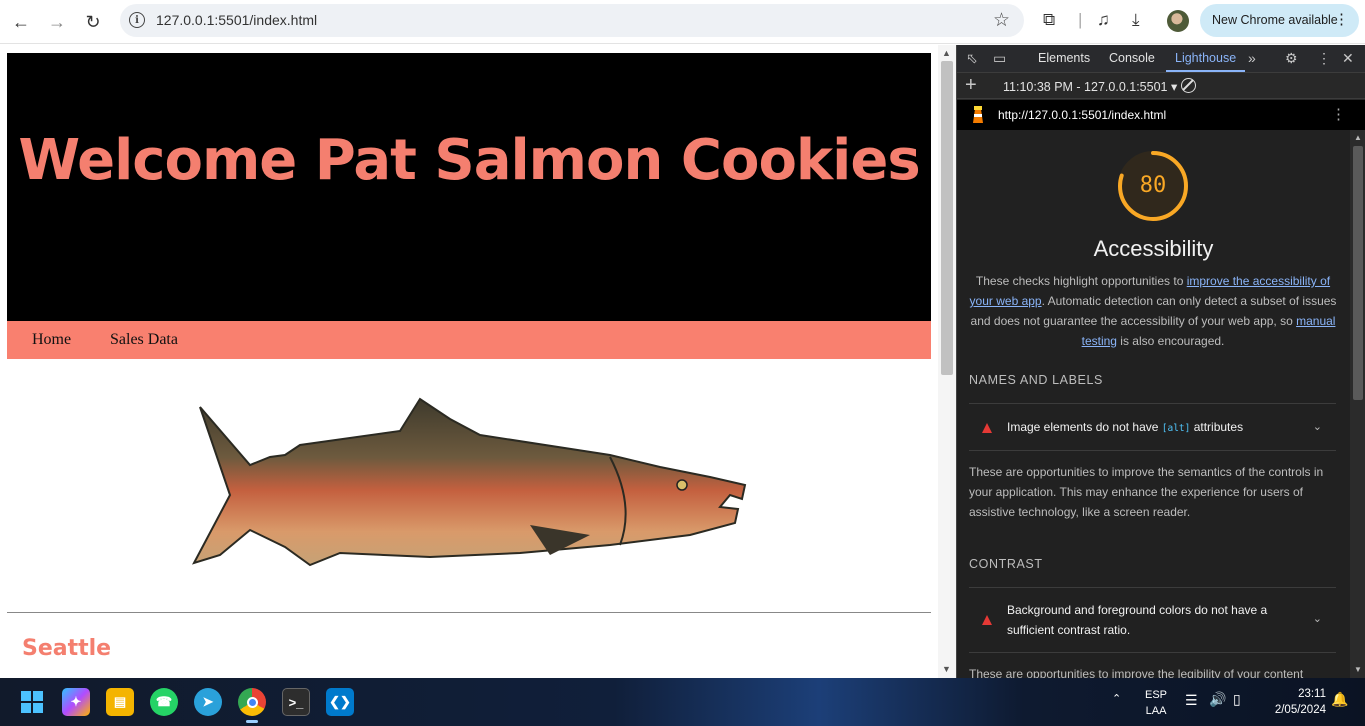 The height and width of the screenshot is (726, 1365). What do you see at coordinates (1176, 428) in the screenshot?
I see `alt-code-label: [alt]` at bounding box center [1176, 428].